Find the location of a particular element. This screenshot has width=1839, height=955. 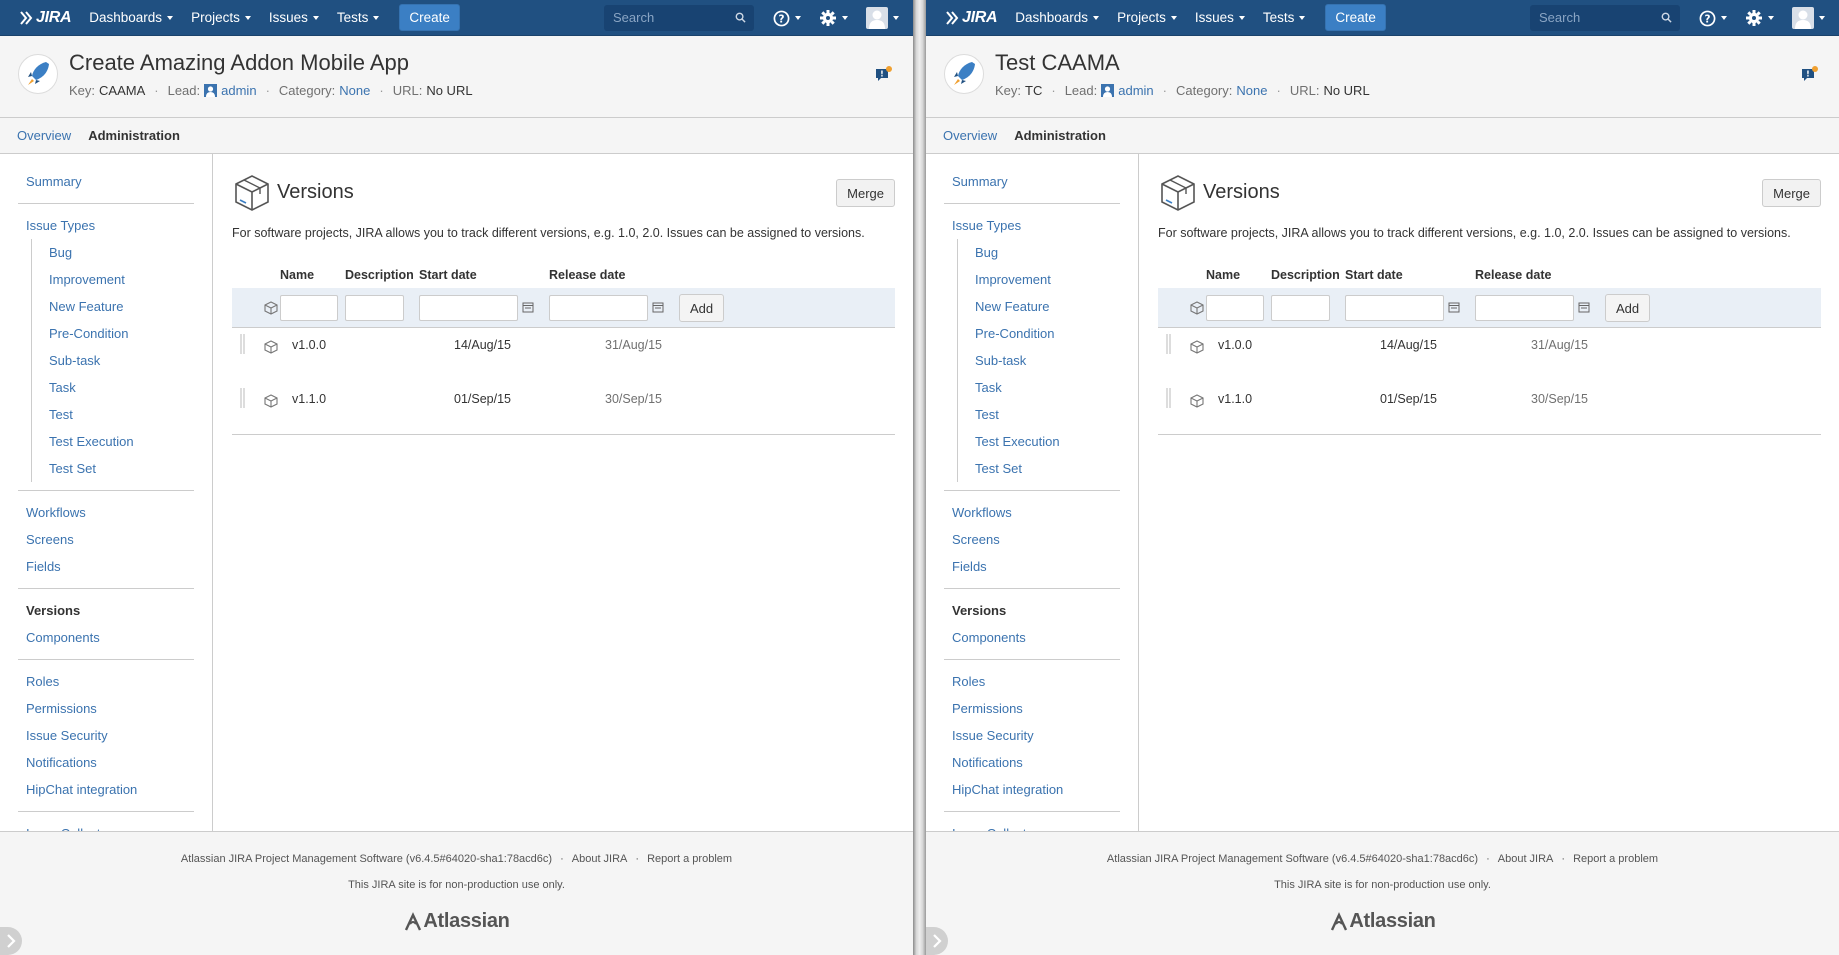

atlassian-logo: Atlassian is located at coordinates (1382, 921).